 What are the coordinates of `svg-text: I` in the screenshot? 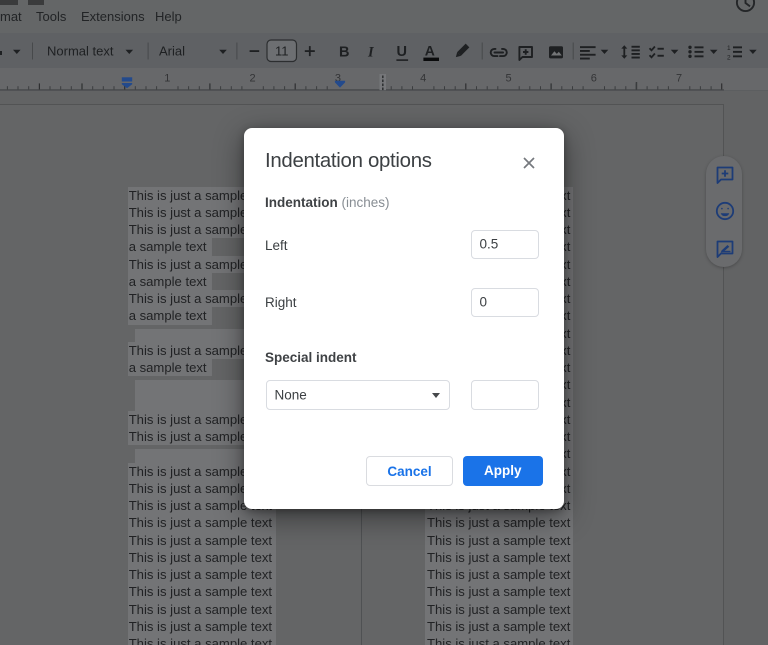 It's located at (371, 53).